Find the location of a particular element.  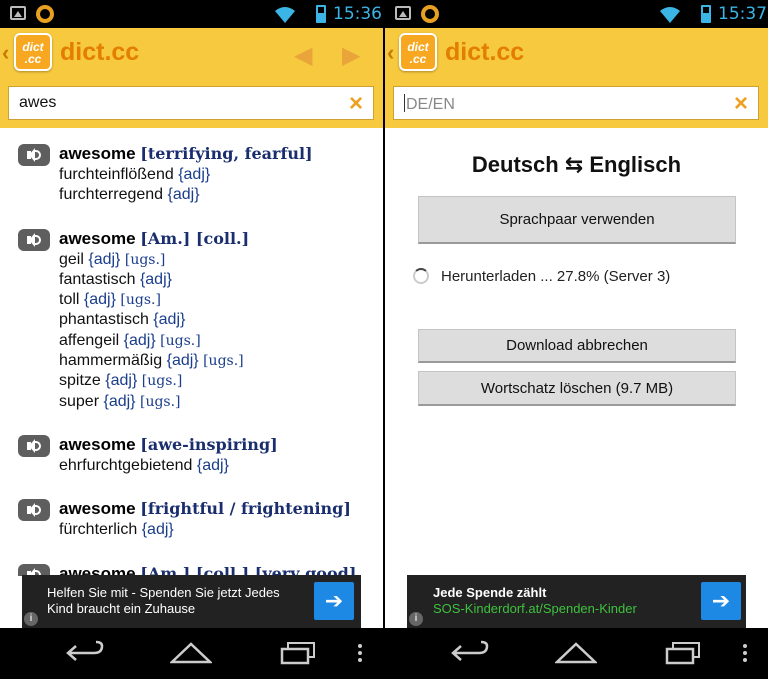

text-cursor is located at coordinates (404, 103).